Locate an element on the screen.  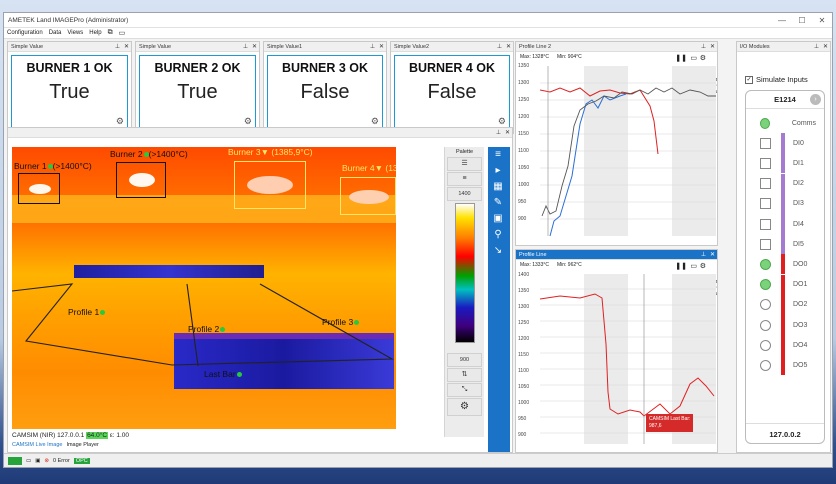
y-tick: 1250 is located at coordinates (524, 100).